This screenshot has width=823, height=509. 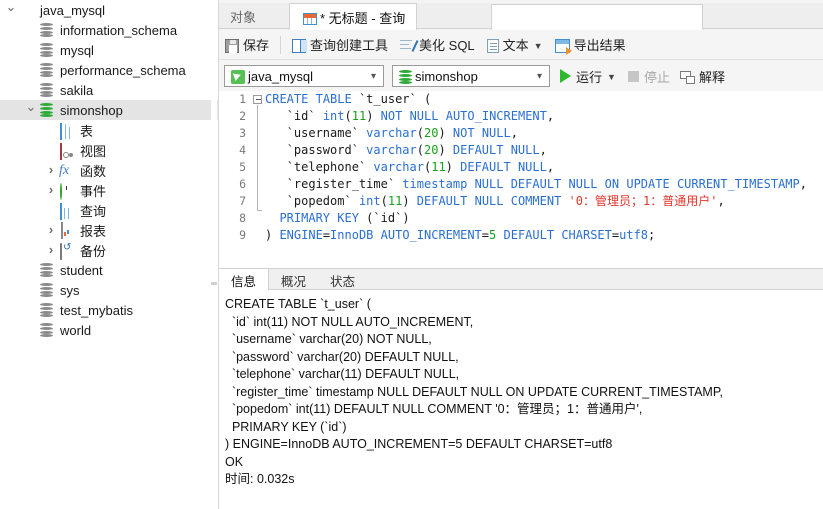 I want to click on database-select: simonshop ▾, so click(x=471, y=76).